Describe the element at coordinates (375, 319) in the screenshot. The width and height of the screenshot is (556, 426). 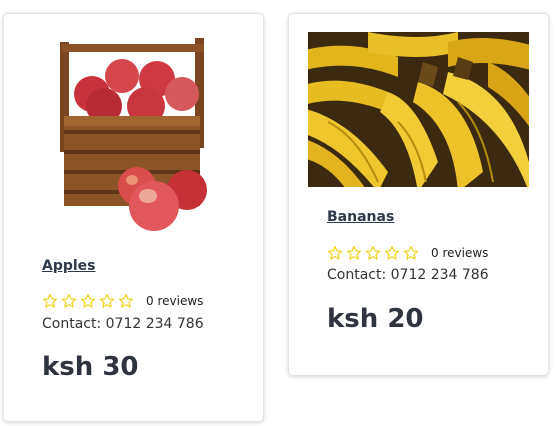
I see `price-text: ksh 20` at that location.